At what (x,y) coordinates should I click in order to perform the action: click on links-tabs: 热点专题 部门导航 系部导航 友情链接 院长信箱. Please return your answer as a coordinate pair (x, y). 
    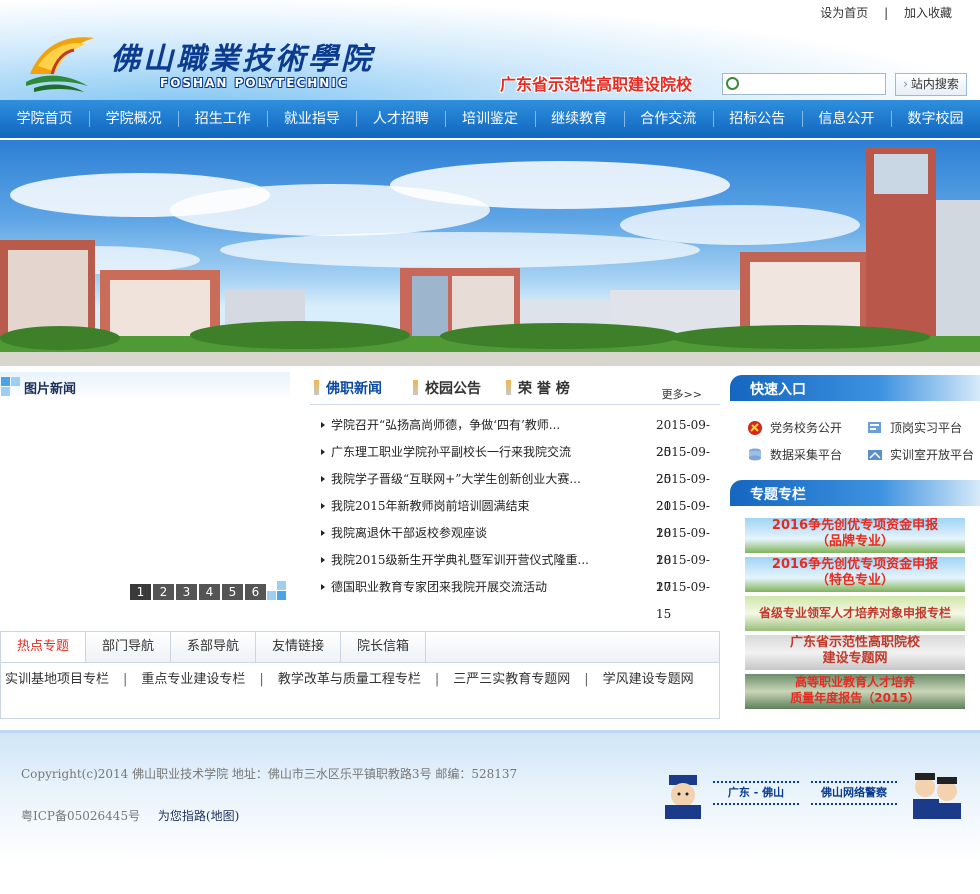
    Looking at the image, I should click on (360, 647).